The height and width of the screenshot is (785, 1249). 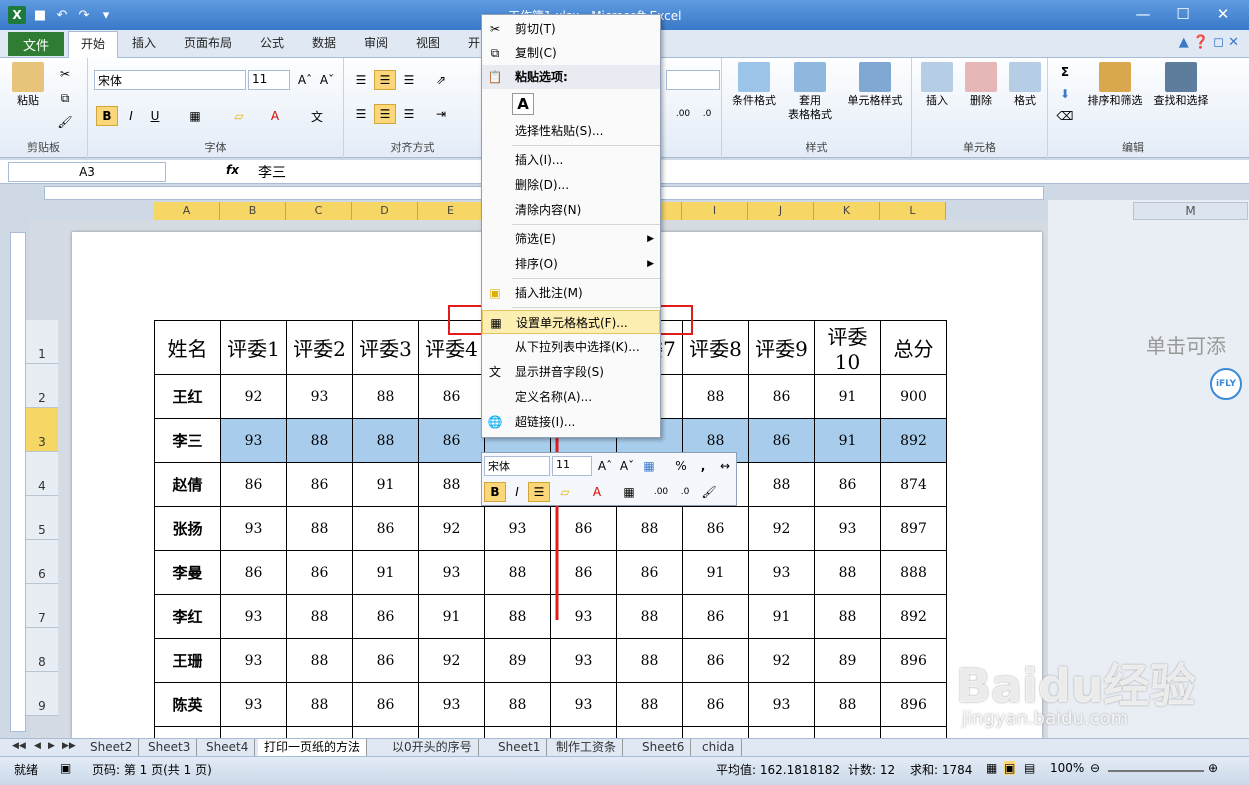 What do you see at coordinates (187, 660) in the screenshot?
I see `name-cell: 王珊` at bounding box center [187, 660].